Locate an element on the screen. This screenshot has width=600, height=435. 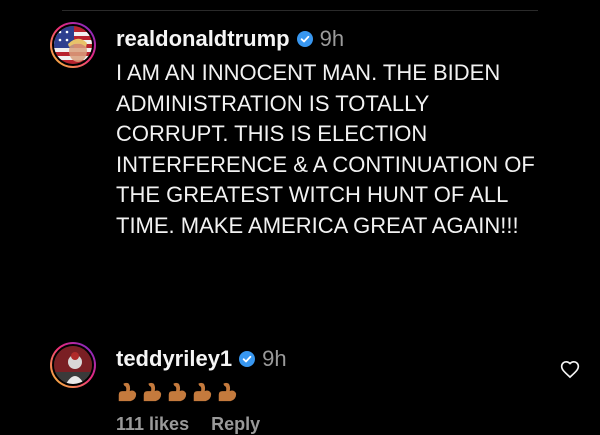
comment-body: teddyriley1 9h 111 likes Reply is located at coordinates (328, 390).